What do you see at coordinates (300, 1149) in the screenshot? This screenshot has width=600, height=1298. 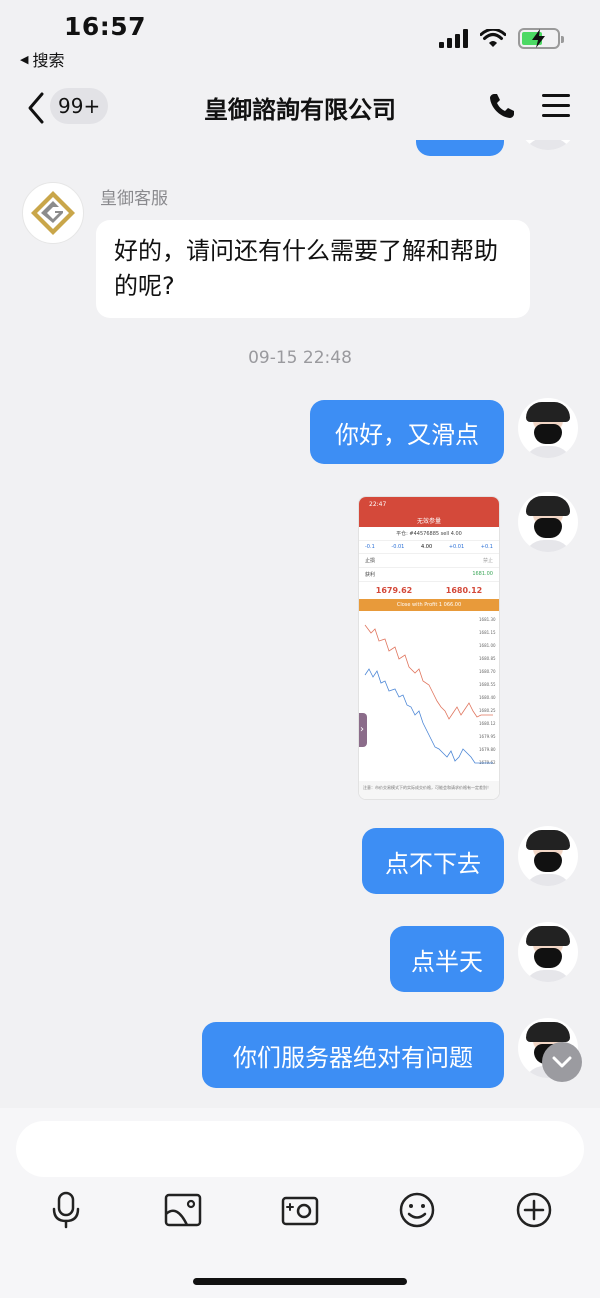 I see `message-input` at bounding box center [300, 1149].